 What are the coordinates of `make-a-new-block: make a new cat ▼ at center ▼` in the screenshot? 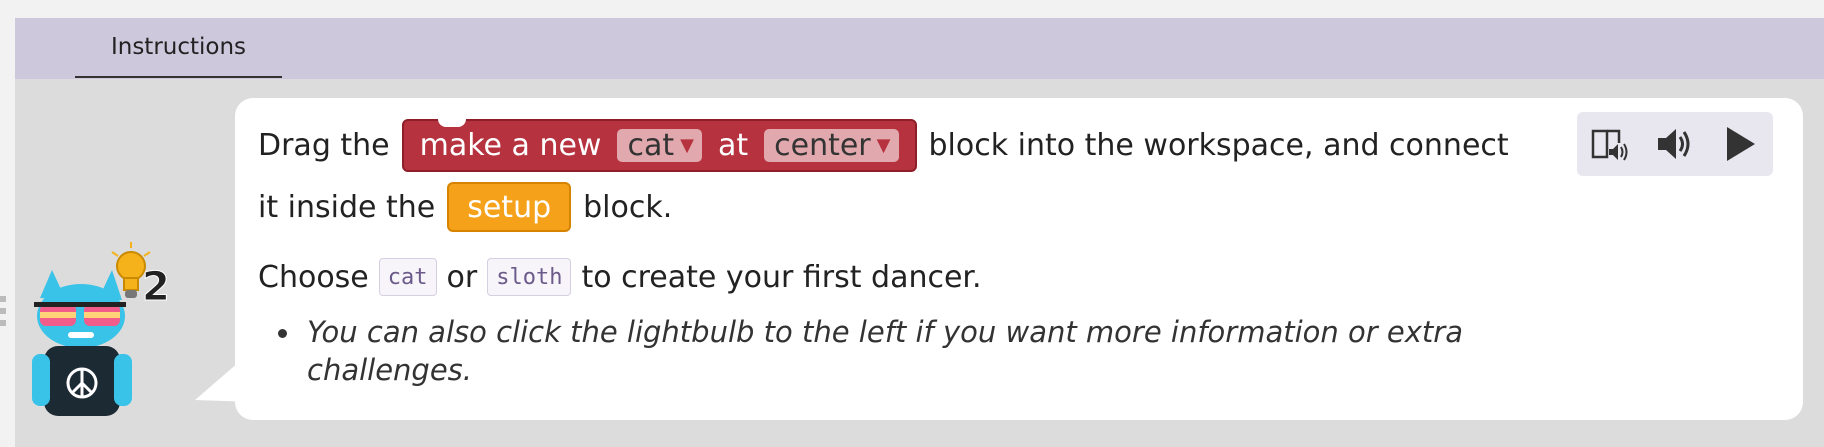 It's located at (659, 145).